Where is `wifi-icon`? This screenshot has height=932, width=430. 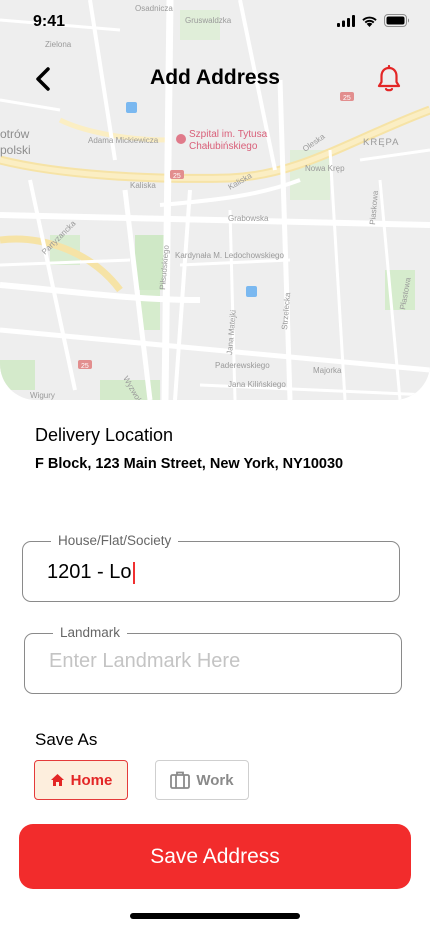 wifi-icon is located at coordinates (369, 21).